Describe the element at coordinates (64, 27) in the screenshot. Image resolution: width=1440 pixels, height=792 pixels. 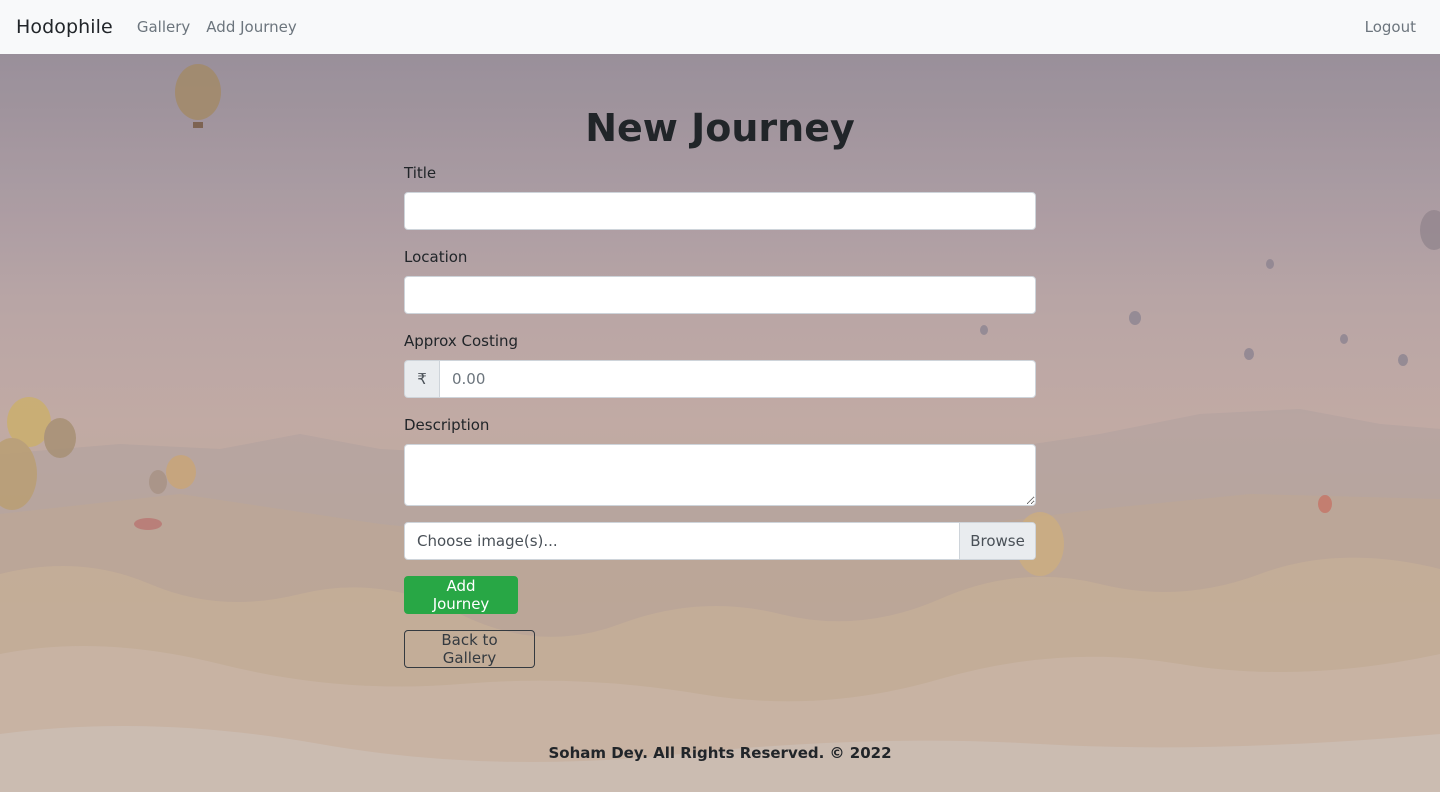
I see `brand-link: Hodophile` at that location.